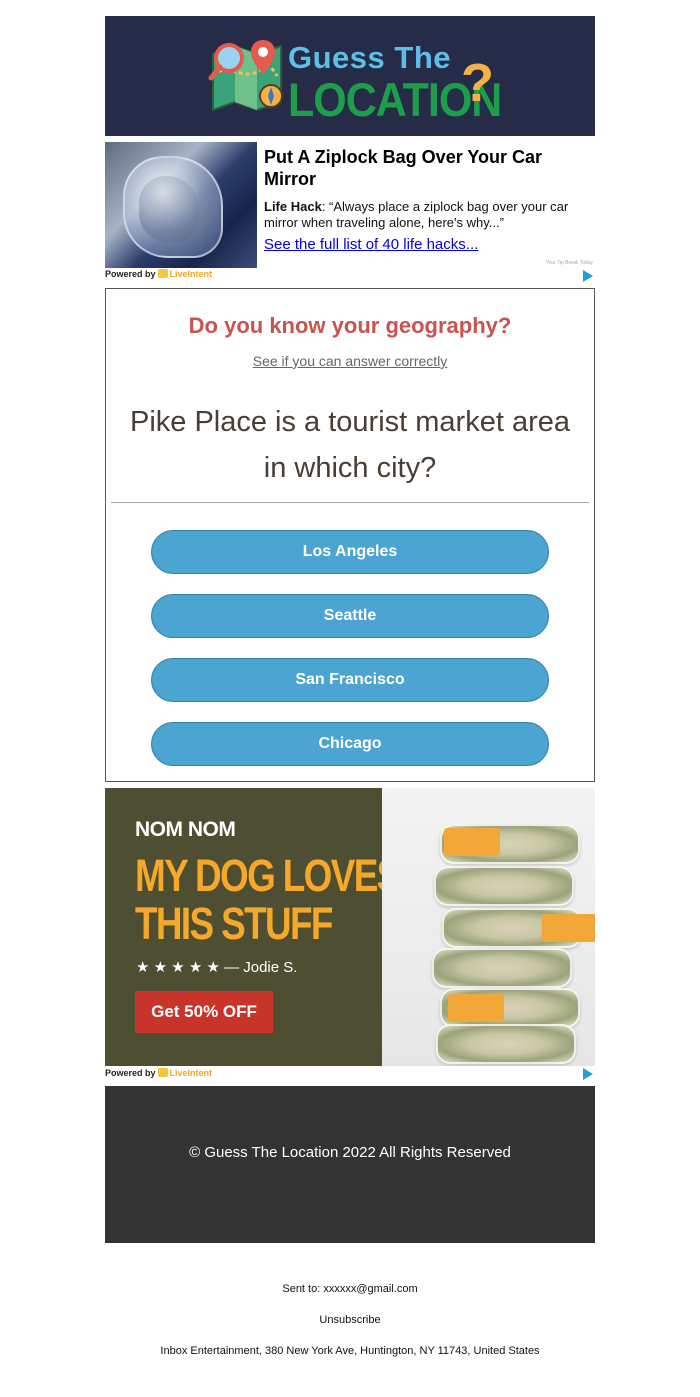 The height and width of the screenshot is (1397, 700). I want to click on ad-headline-line-1: MY DOG LOVES, so click(268, 875).